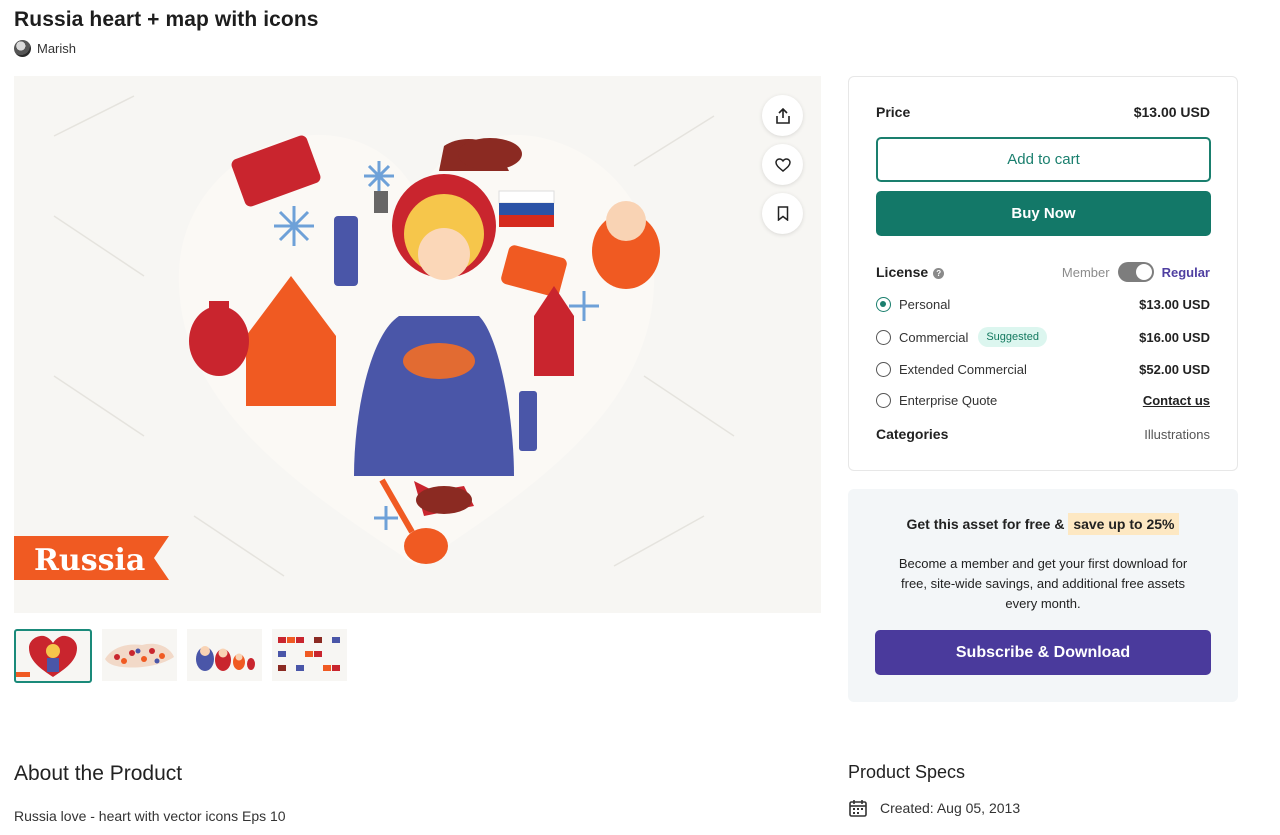 This screenshot has width=1280, height=835. I want to click on option-label: Extended Commercial, so click(963, 369).